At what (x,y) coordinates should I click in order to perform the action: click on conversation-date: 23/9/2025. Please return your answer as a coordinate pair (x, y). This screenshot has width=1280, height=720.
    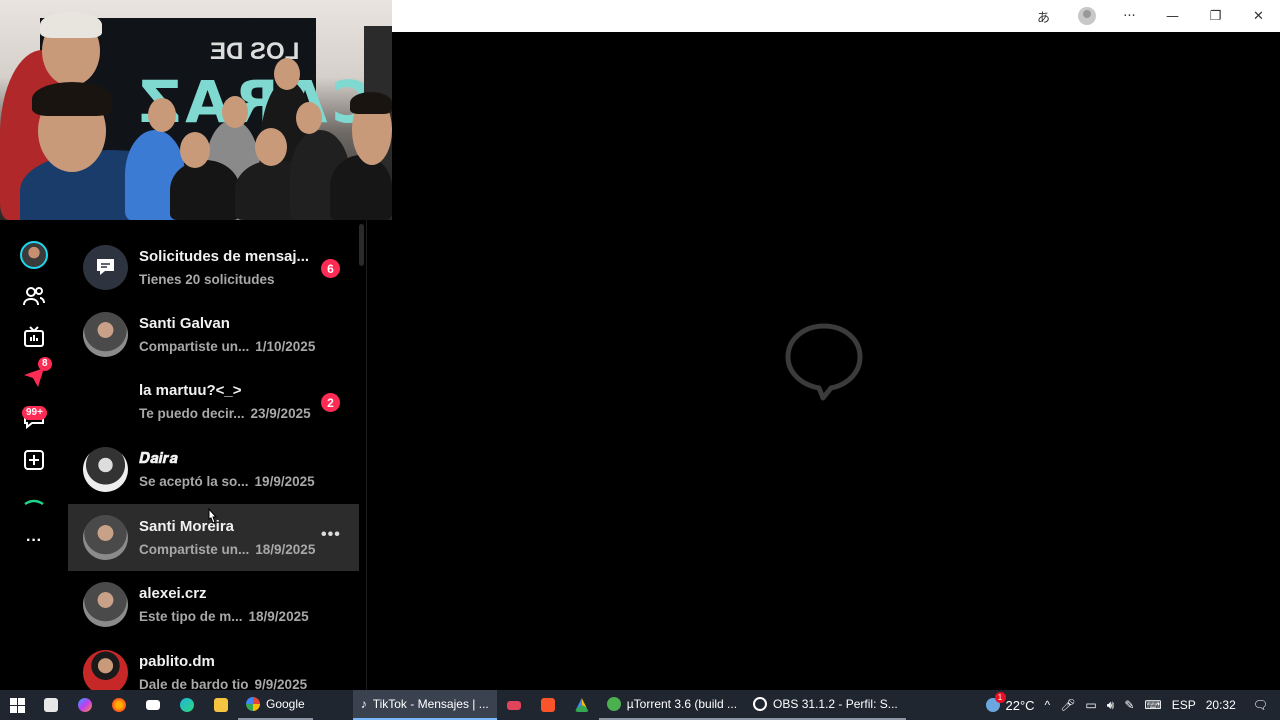
    Looking at the image, I should click on (280, 413).